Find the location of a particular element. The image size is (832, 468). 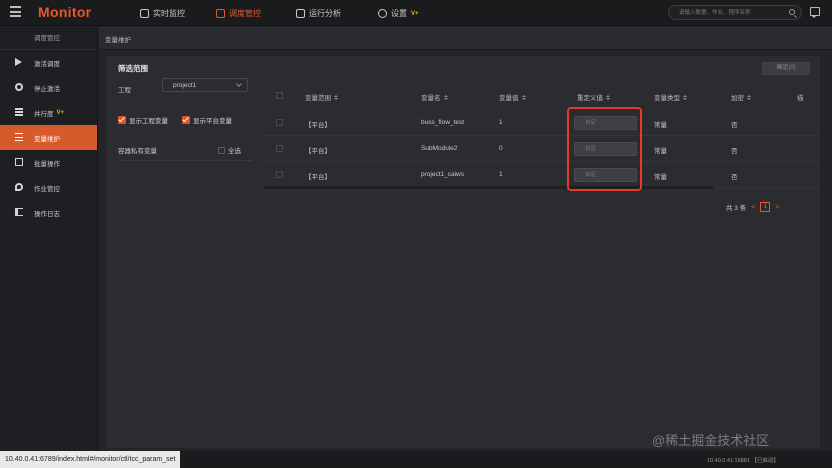

search-box is located at coordinates (735, 12).